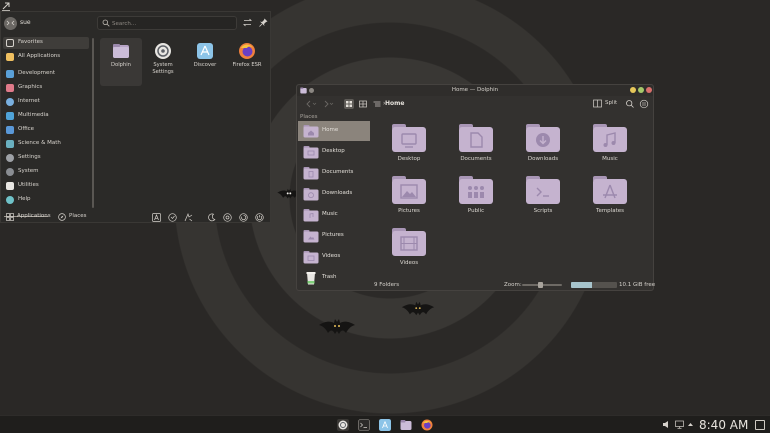 Image resolution: width=770 pixels, height=433 pixels. I want to click on category-graphics: Graphics, so click(46, 88).